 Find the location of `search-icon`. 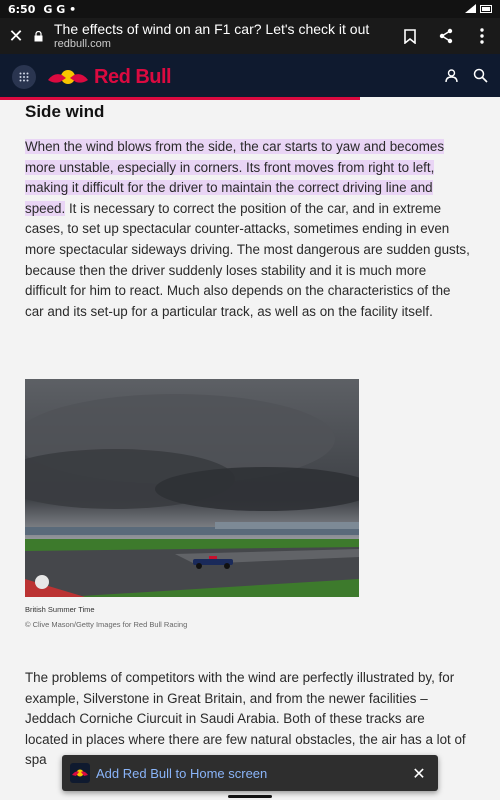

search-icon is located at coordinates (480, 77).